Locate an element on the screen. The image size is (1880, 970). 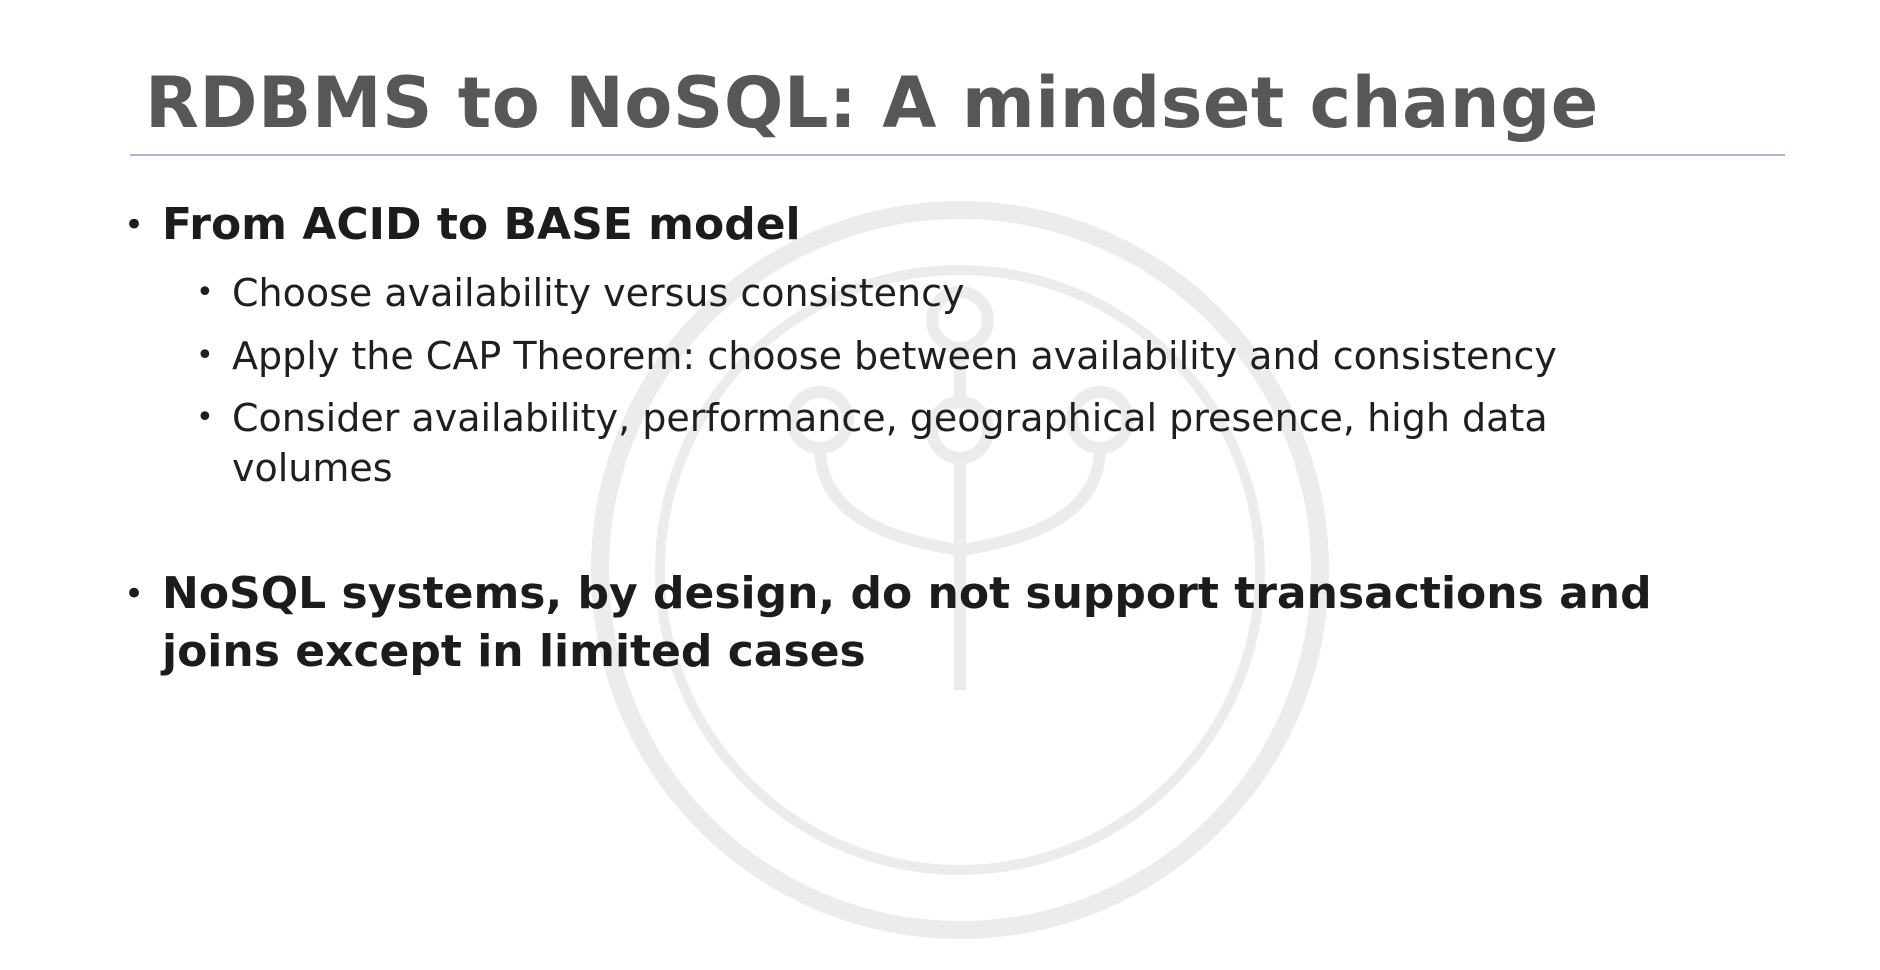
bullet-item-1: • From ACID to BASE model is located at coordinates (462, 225).